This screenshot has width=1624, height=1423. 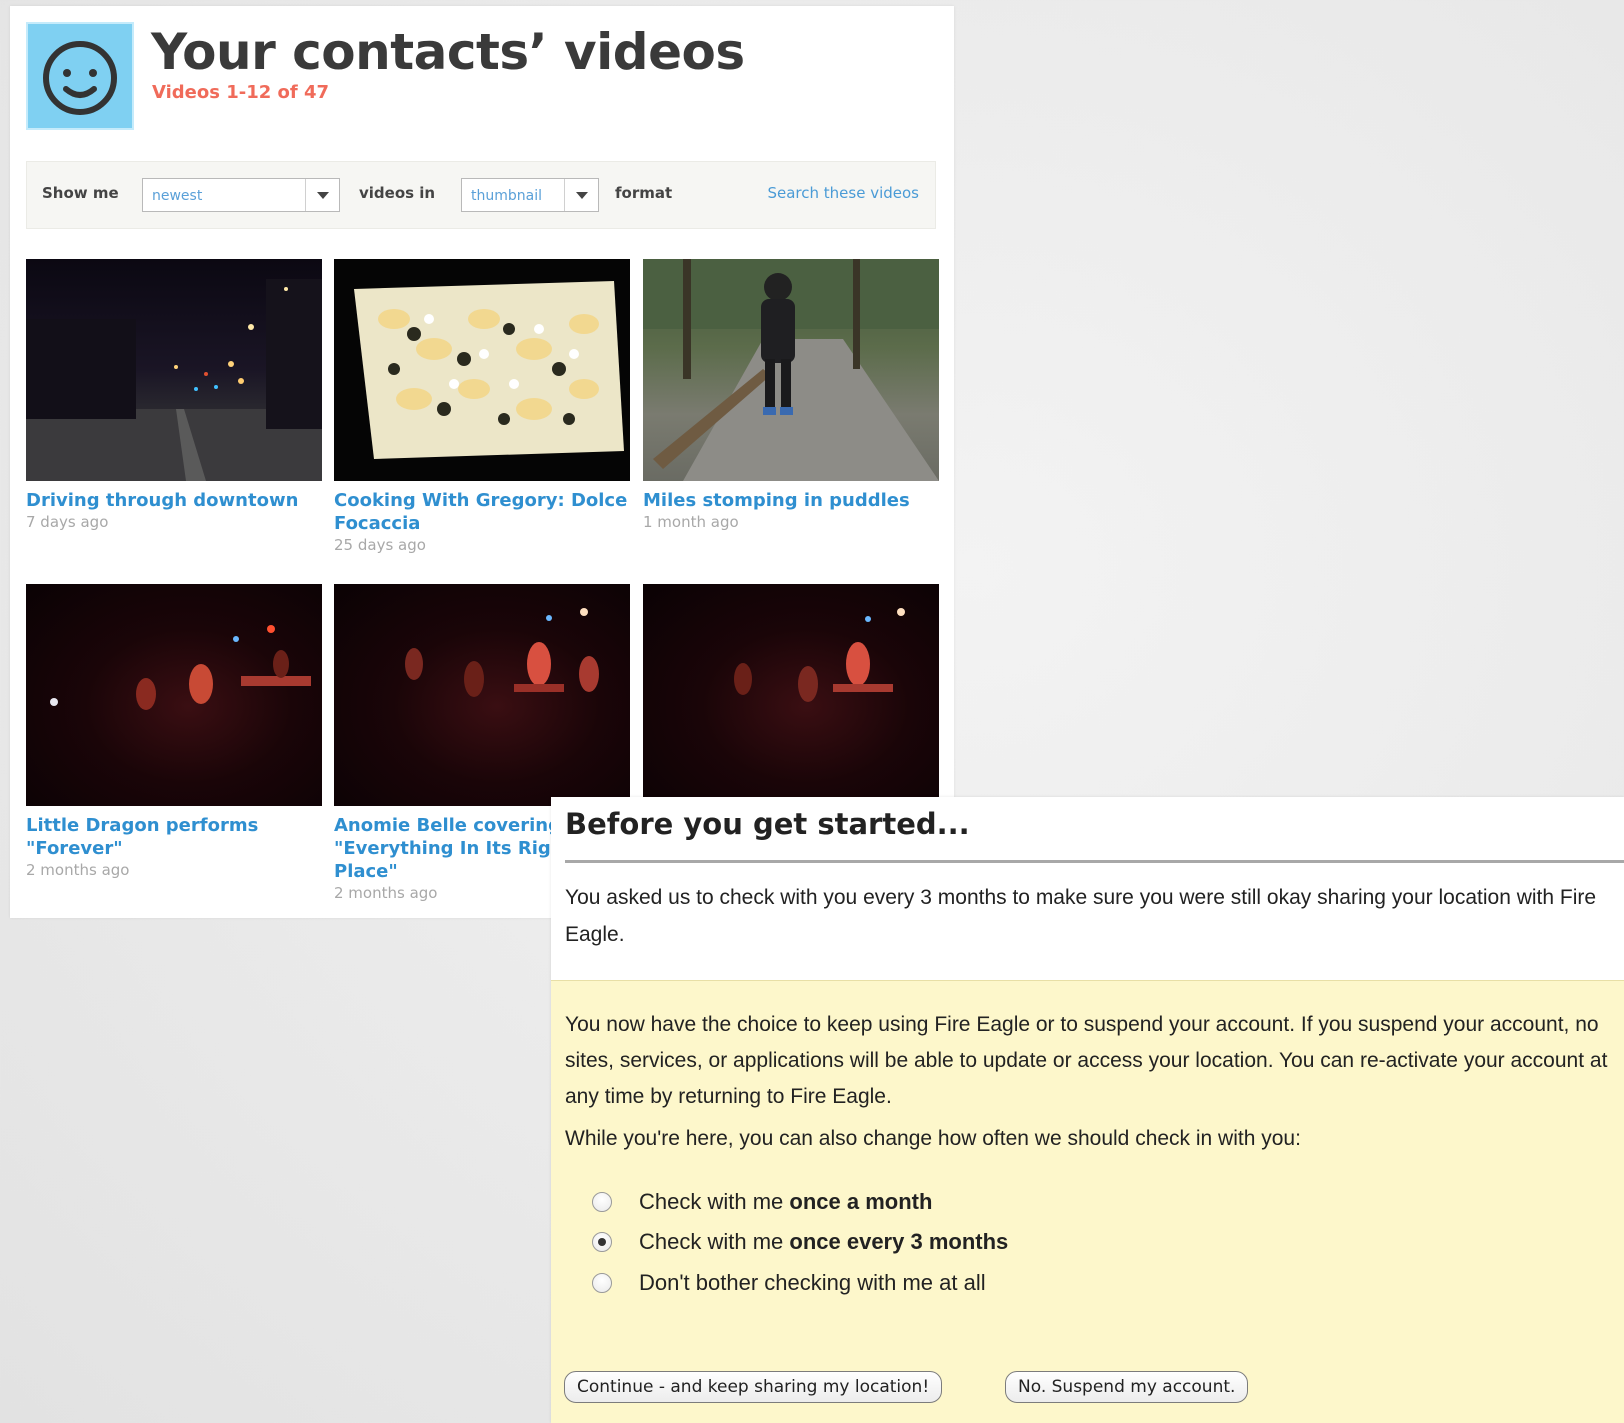 I want to click on video-title-line2: "Forever", so click(x=174, y=848).